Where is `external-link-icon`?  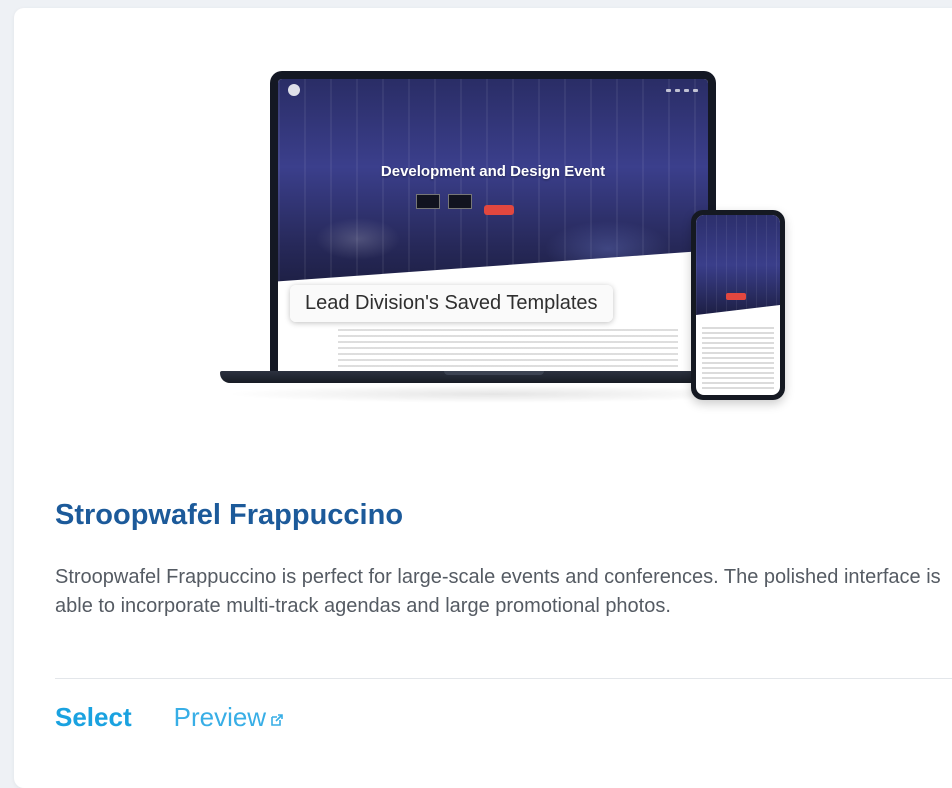
external-link-icon is located at coordinates (277, 719).